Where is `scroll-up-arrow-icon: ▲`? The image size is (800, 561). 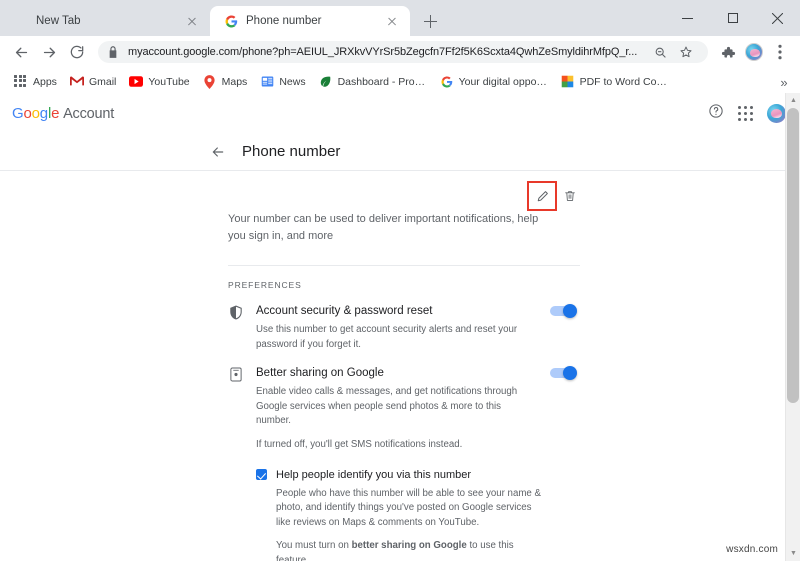
scroll-up-arrow-icon: ▲ is located at coordinates (793, 100).